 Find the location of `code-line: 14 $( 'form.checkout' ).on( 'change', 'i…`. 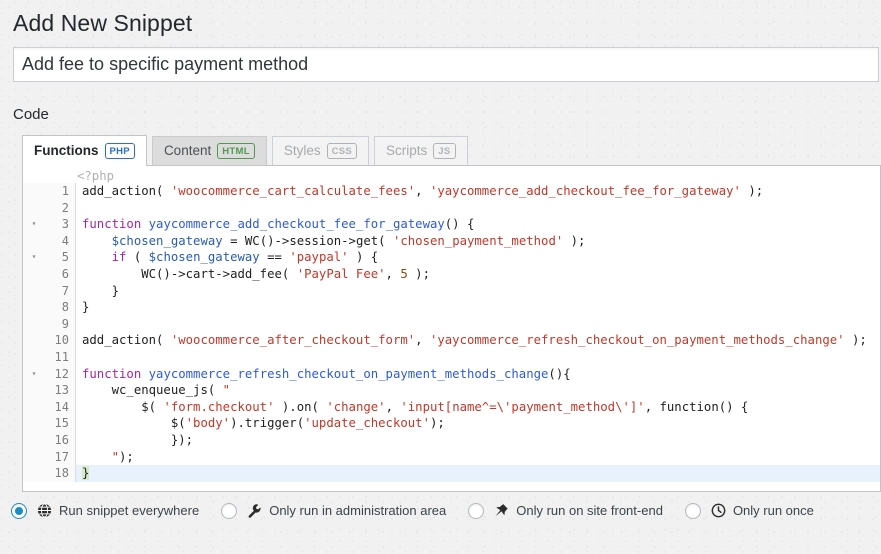

code-line: 14 $( 'form.checkout' ).on( 'change', 'i… is located at coordinates (451, 407).